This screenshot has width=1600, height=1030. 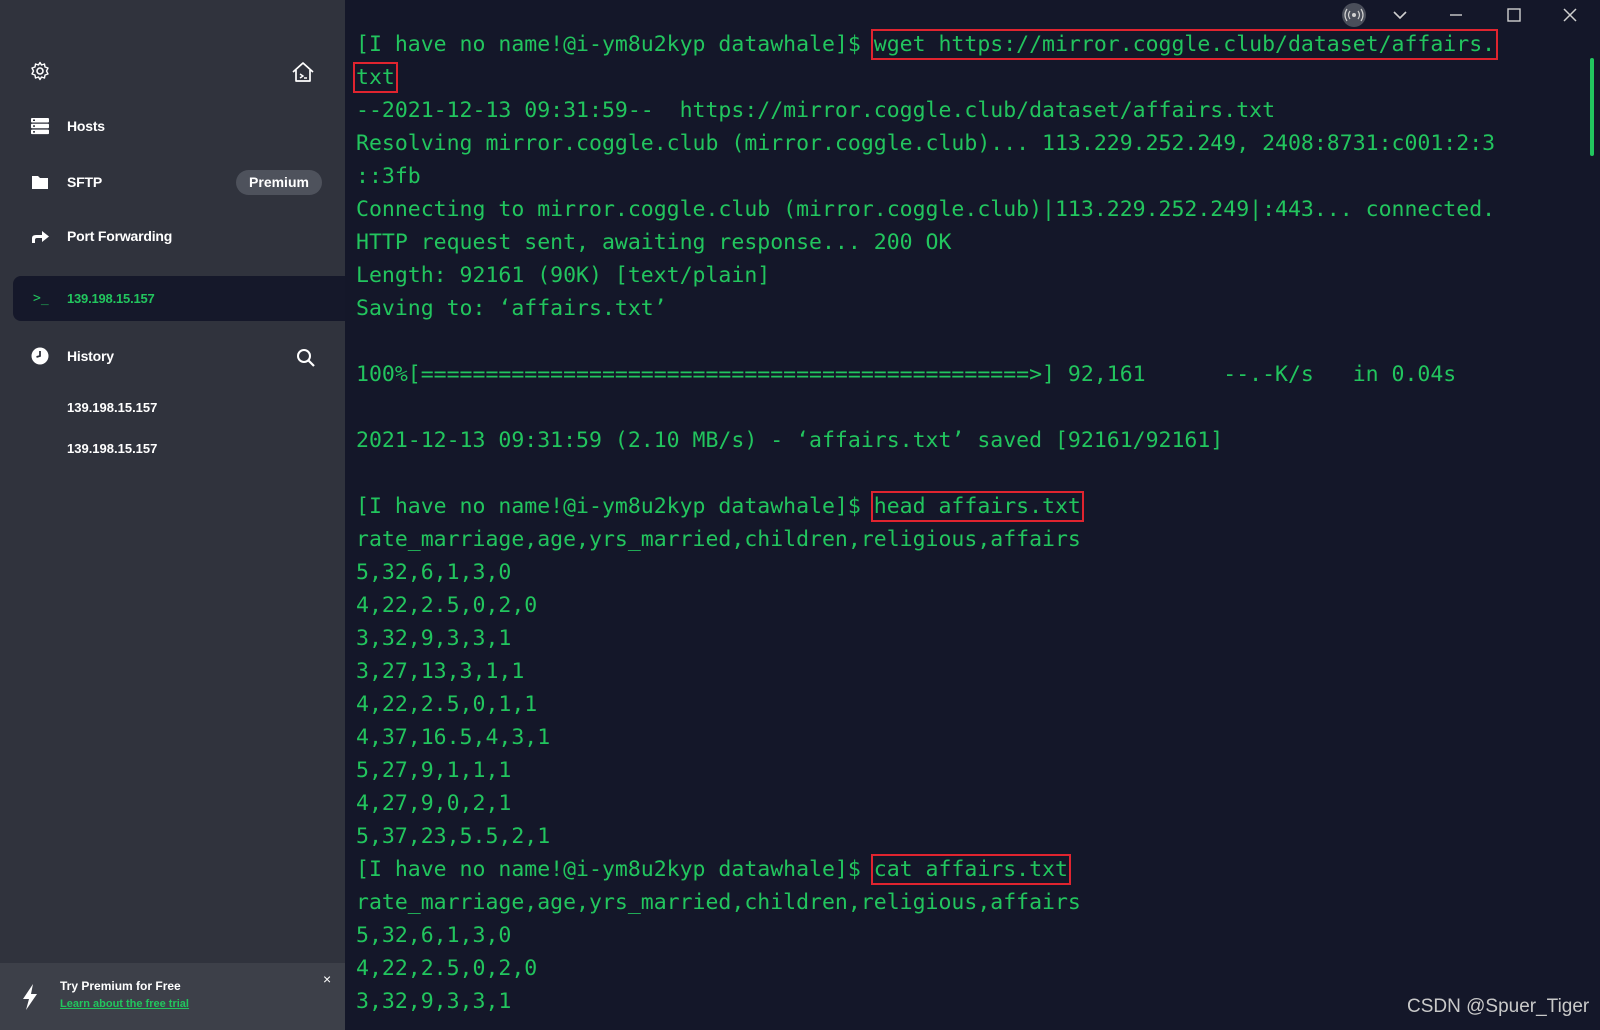 What do you see at coordinates (84, 182) in the screenshot?
I see `nav-sftp-label: SFTP` at bounding box center [84, 182].